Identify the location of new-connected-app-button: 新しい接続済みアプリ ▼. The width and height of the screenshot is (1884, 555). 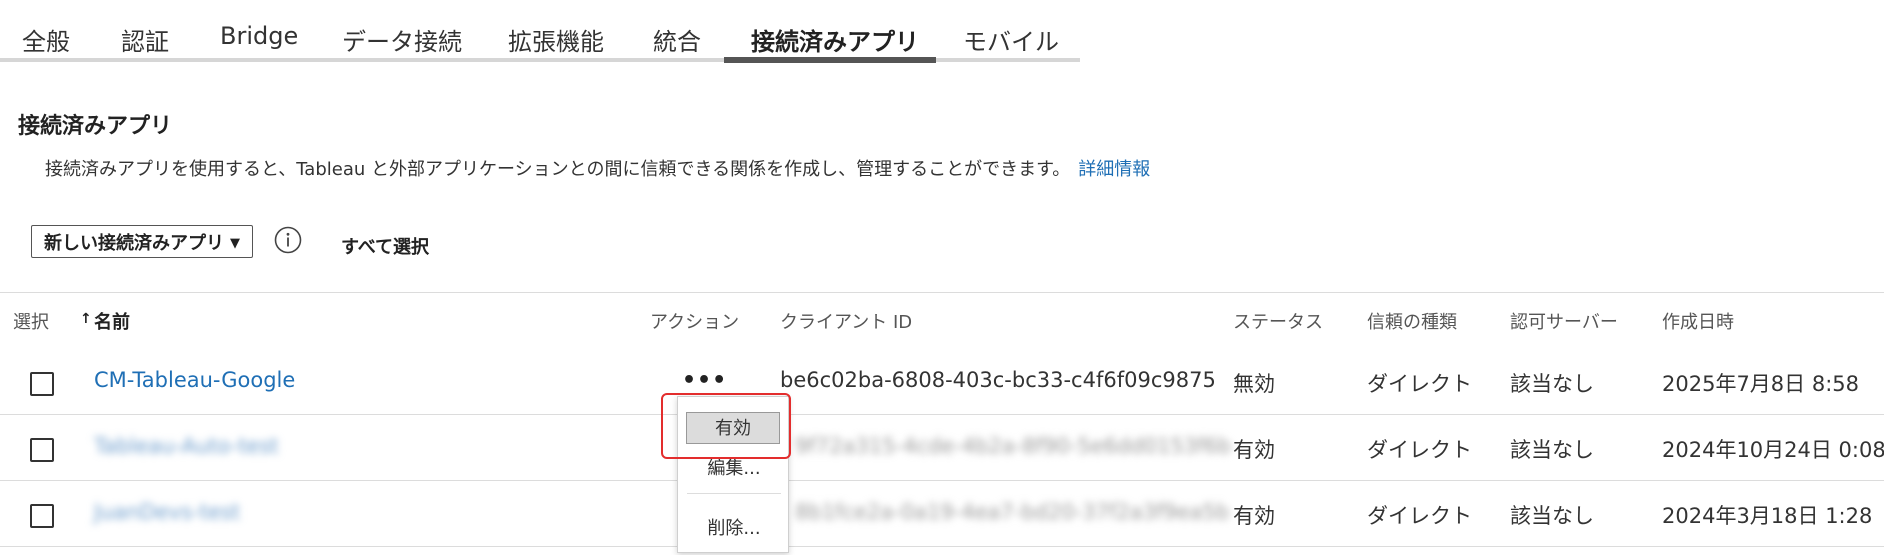
(142, 241).